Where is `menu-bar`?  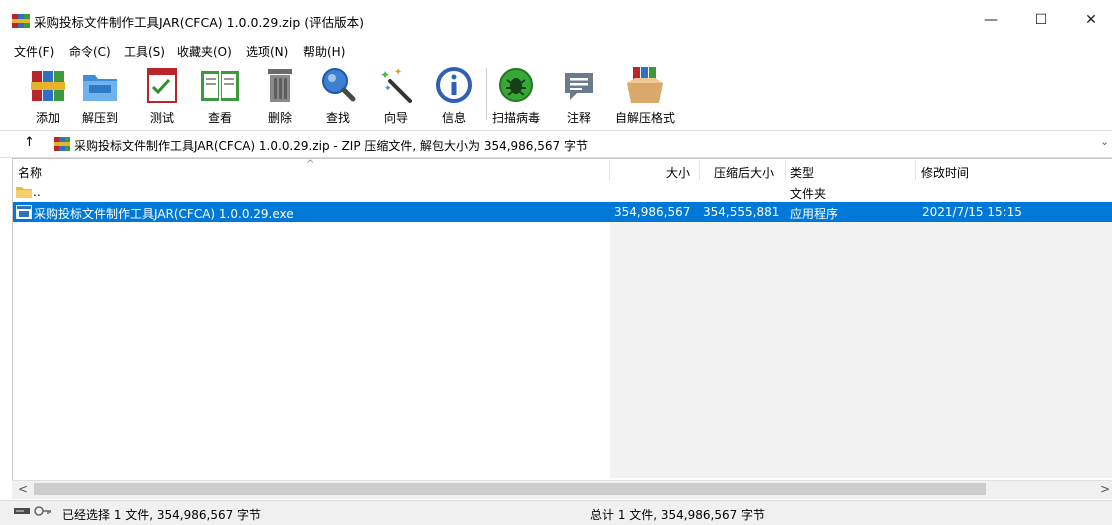 menu-bar is located at coordinates (556, 51).